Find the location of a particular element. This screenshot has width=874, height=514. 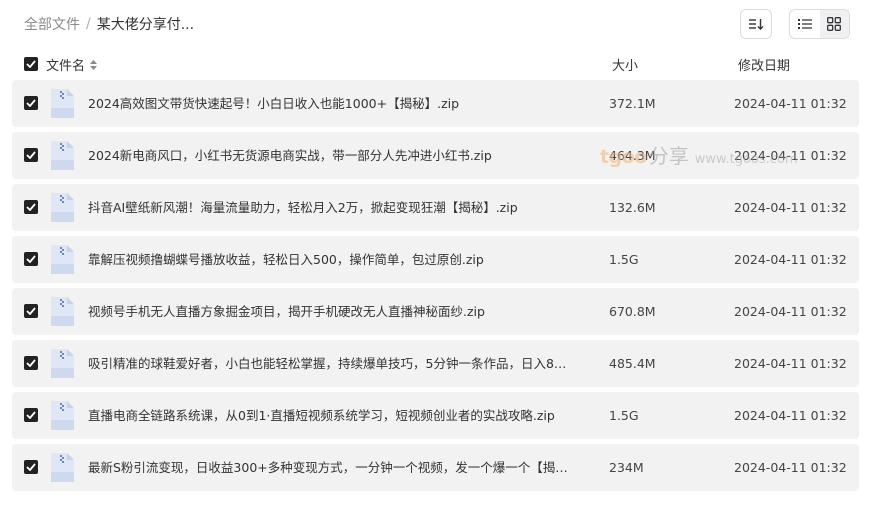

column-header-date: 修改日期 is located at coordinates (764, 64).